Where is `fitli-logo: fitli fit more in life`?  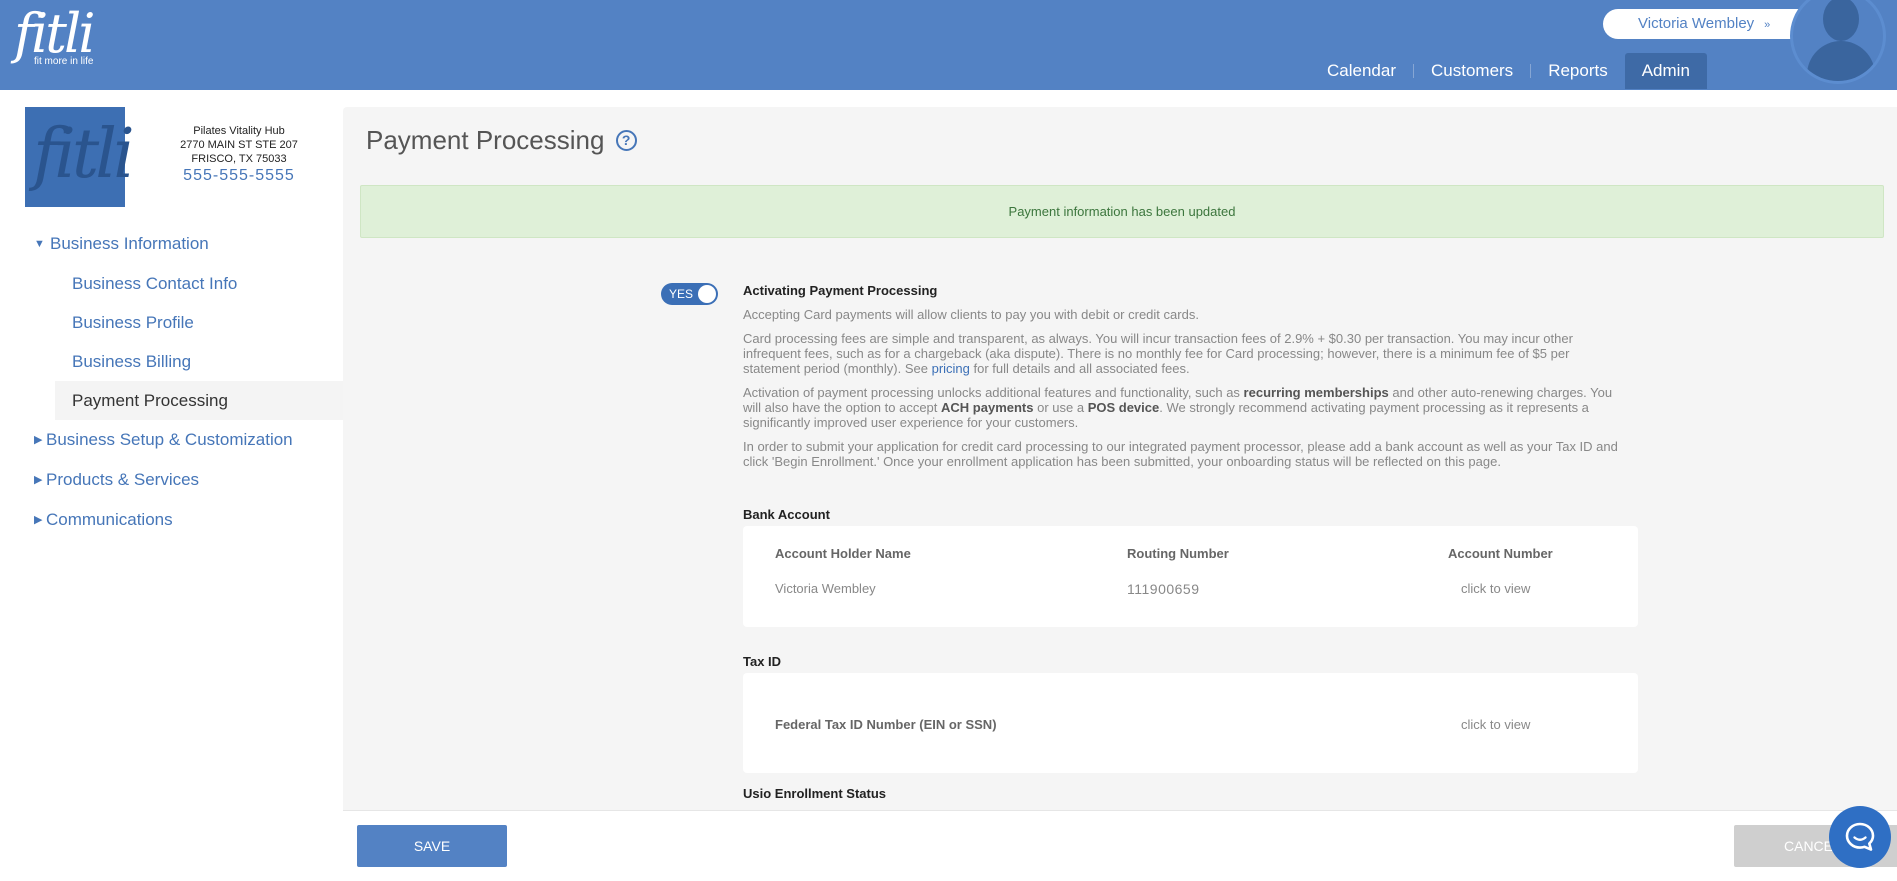
fitli-logo: fitli fit more in life is located at coordinates (55, 35).